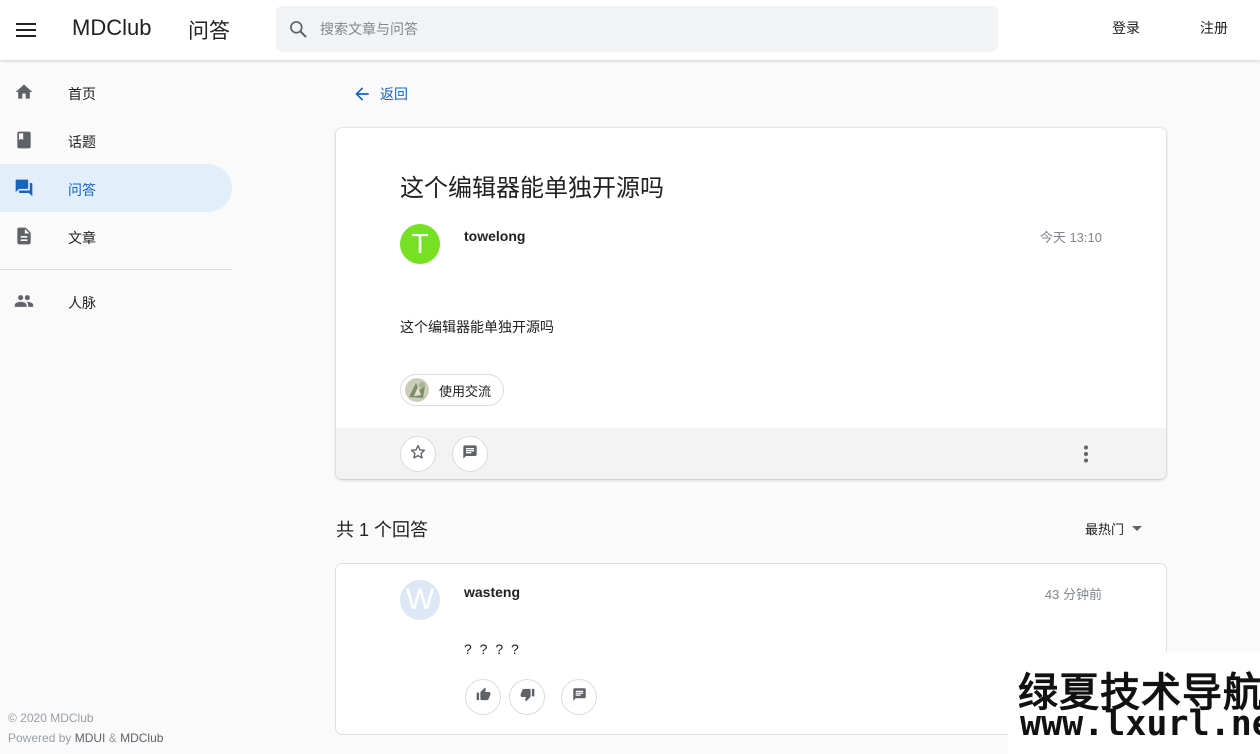 This screenshot has height=754, width=1260. What do you see at coordinates (82, 303) in the screenshot?
I see `nav-item-label: 人脉` at bounding box center [82, 303].